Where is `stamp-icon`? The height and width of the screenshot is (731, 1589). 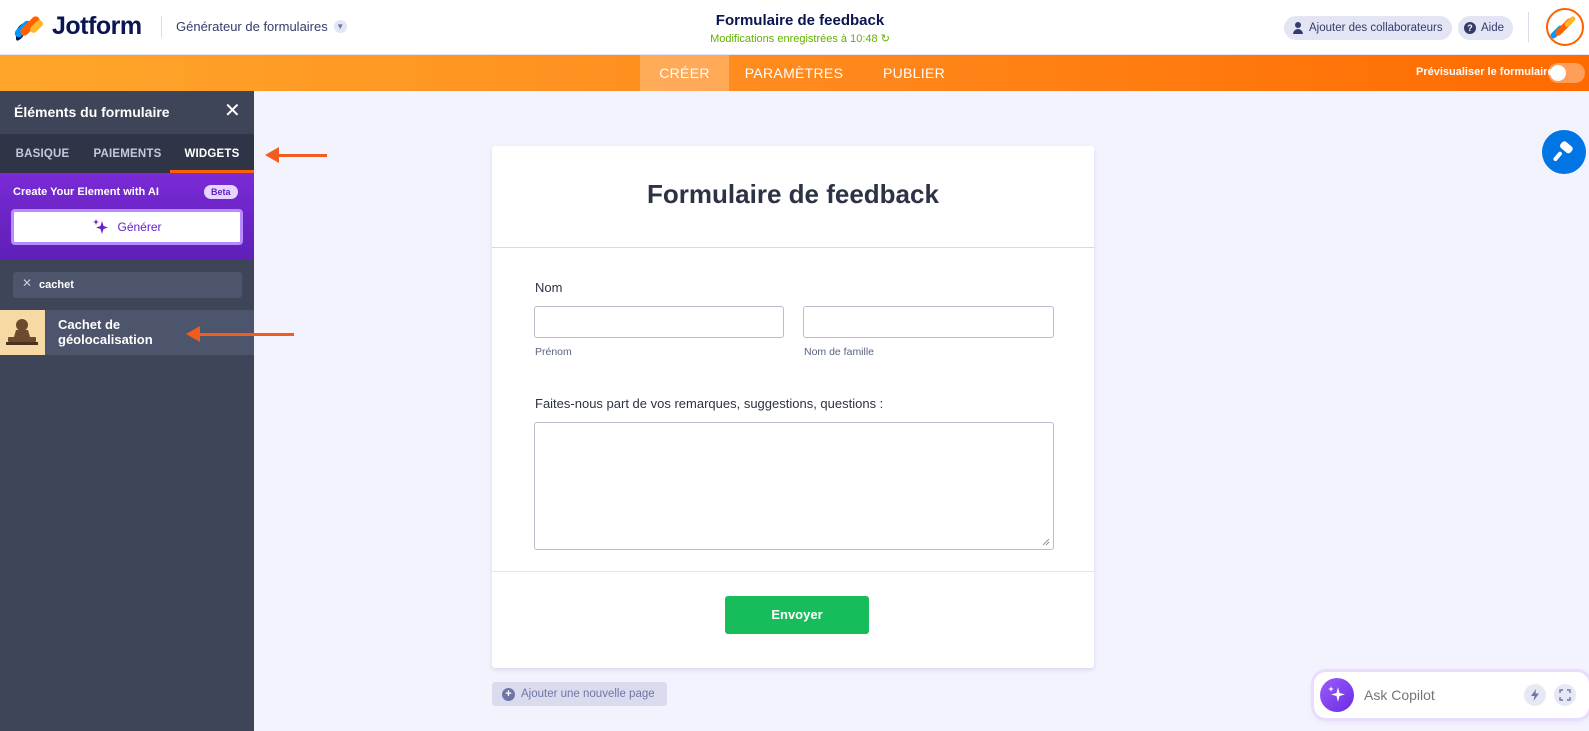
stamp-icon is located at coordinates (22, 332).